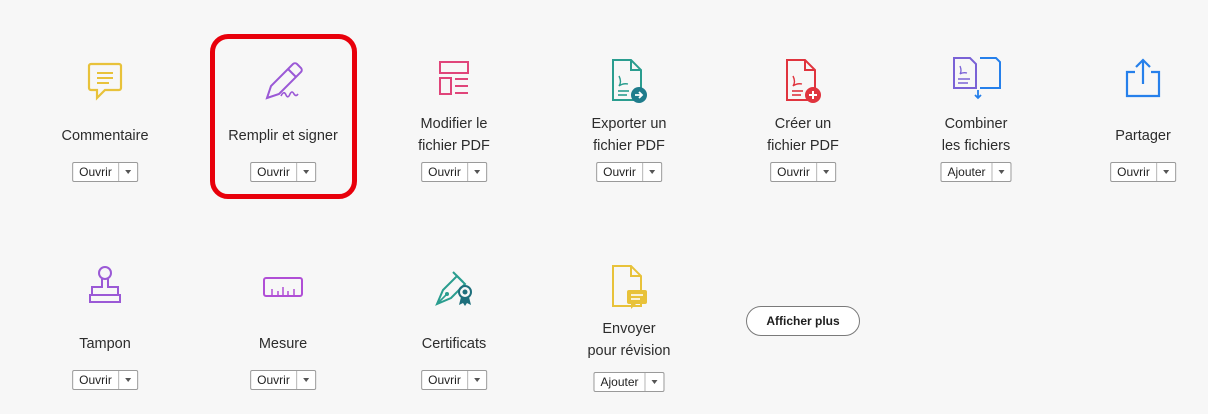 This screenshot has width=1208, height=414. What do you see at coordinates (976, 78) in the screenshot?
I see `combine-files-icon` at bounding box center [976, 78].